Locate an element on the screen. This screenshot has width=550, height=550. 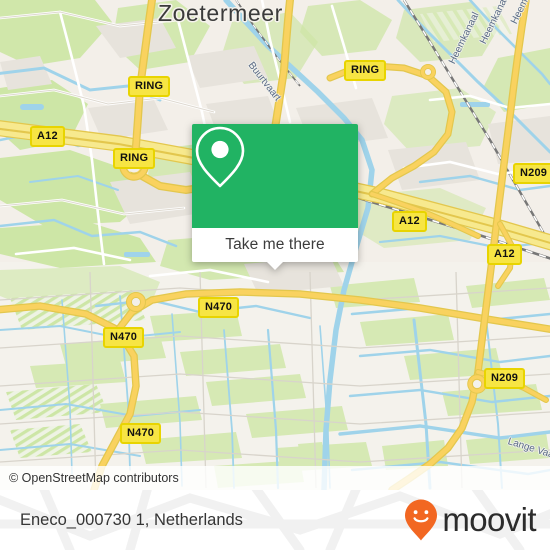
footer-bar: Eneco_000730 1, Netherlands moovit is located at coordinates (275, 520).